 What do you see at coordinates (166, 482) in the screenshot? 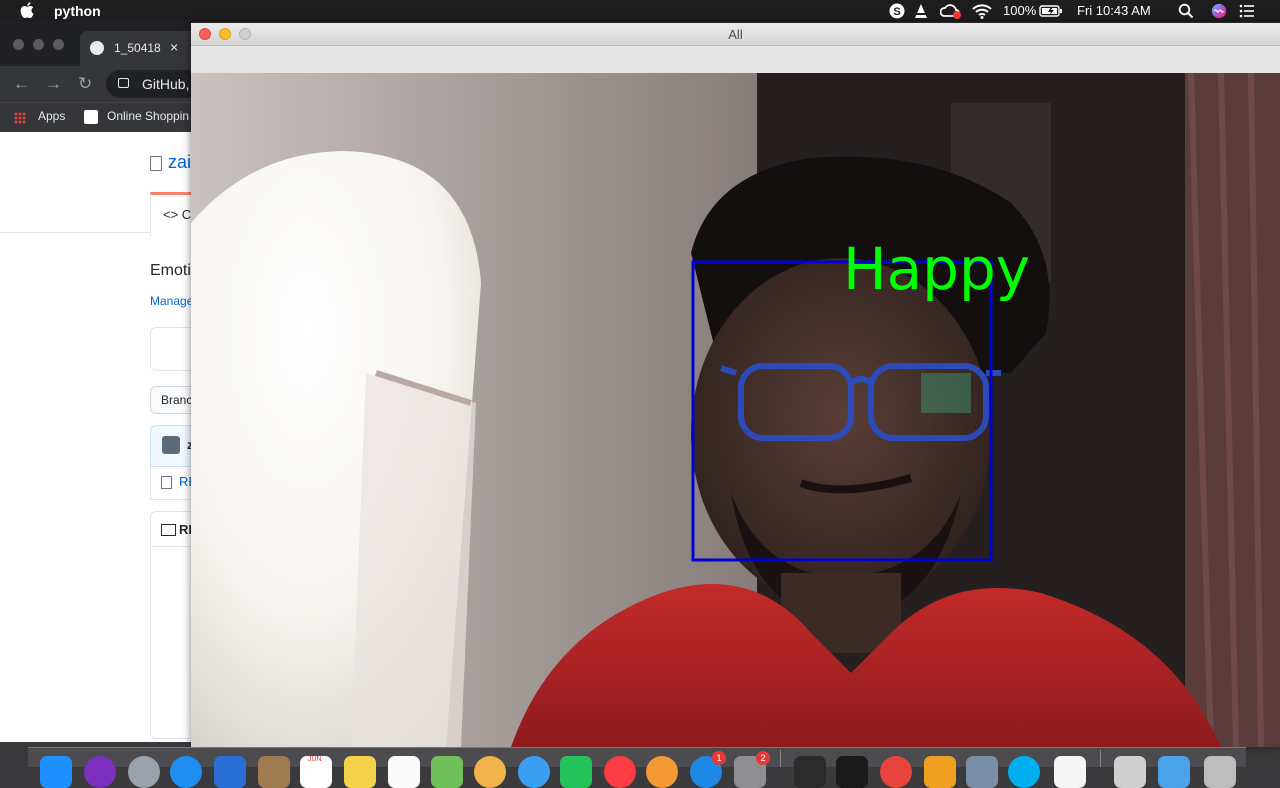
I see `file-icon` at bounding box center [166, 482].